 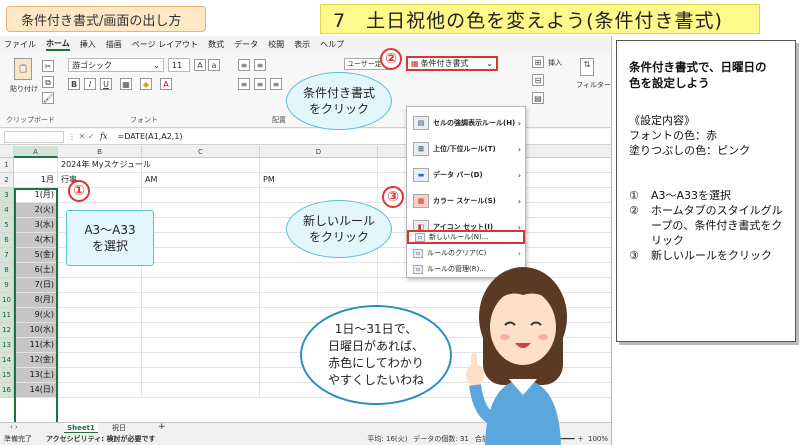 I want to click on zoom-level: 100%, so click(x=598, y=439).